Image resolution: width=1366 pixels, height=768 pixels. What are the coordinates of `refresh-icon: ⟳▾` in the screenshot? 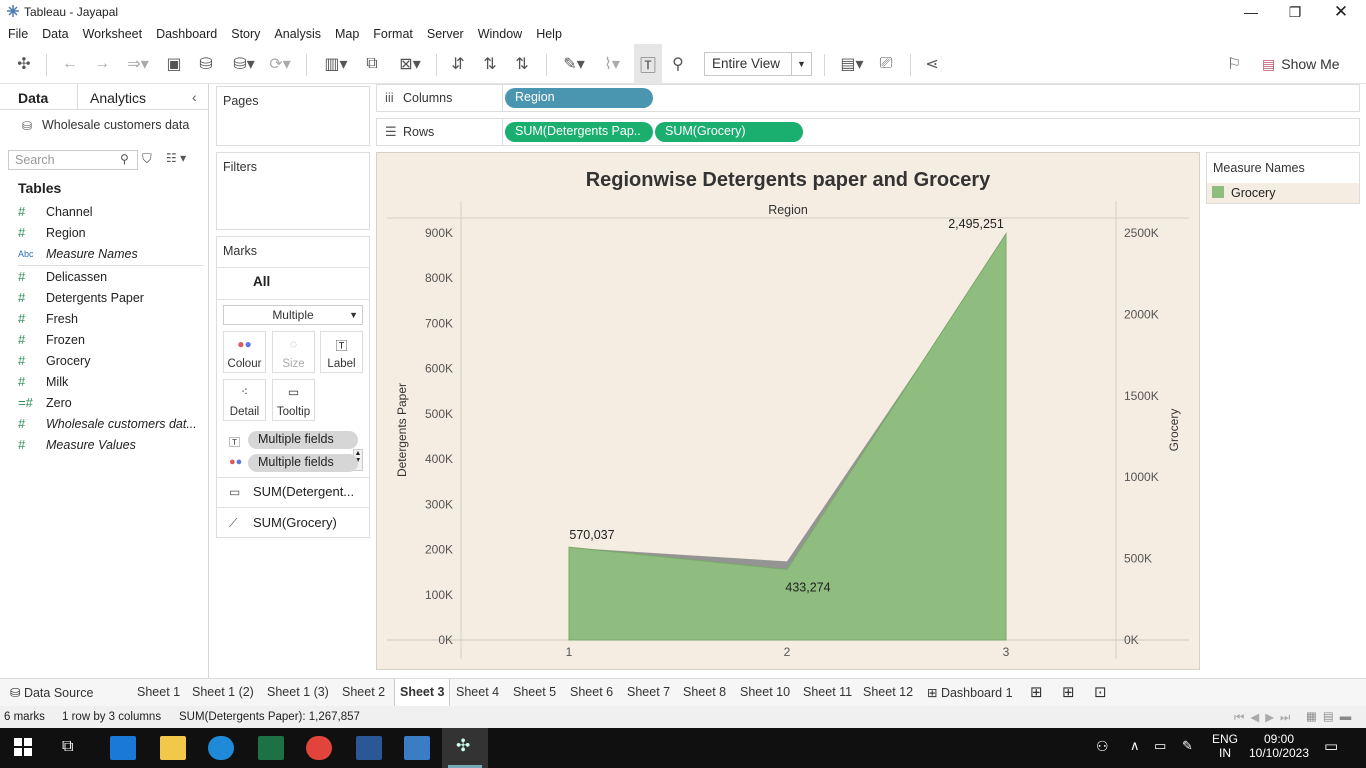 It's located at (280, 64).